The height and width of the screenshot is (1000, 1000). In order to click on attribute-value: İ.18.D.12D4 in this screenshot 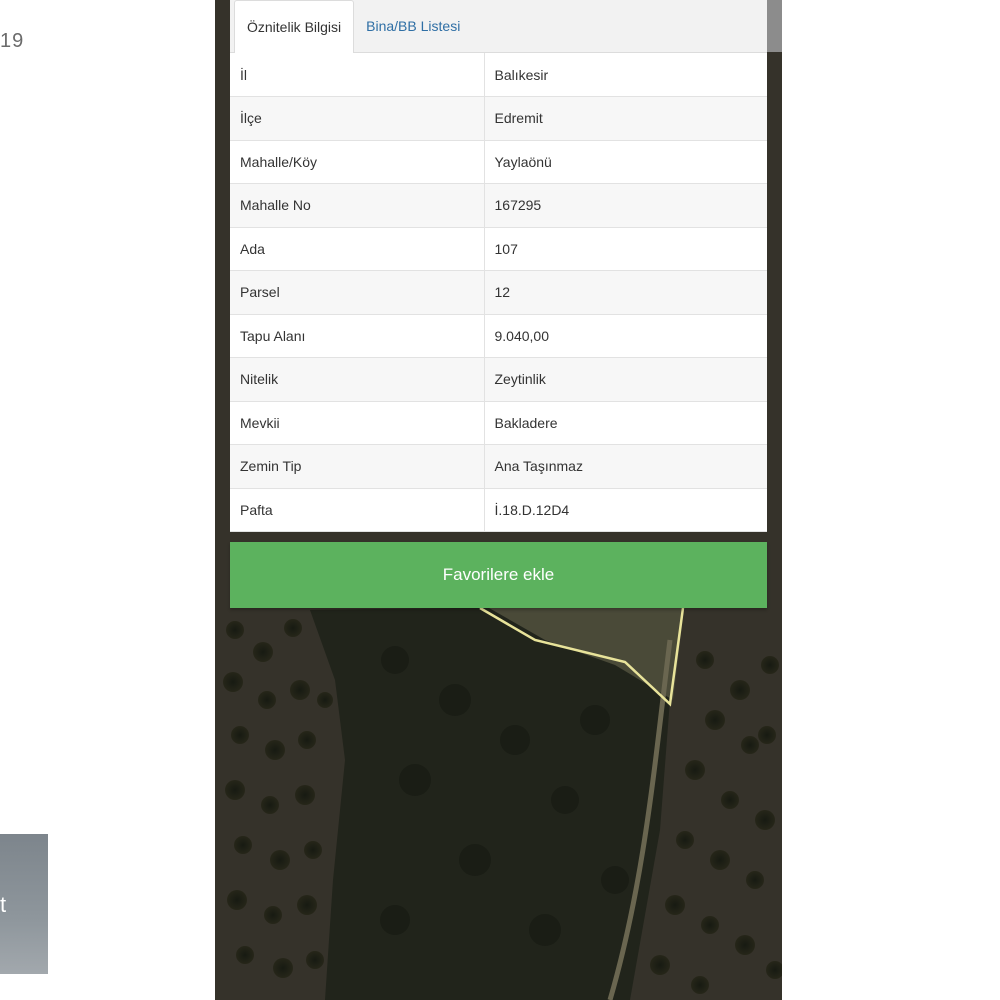, I will do `click(625, 510)`.